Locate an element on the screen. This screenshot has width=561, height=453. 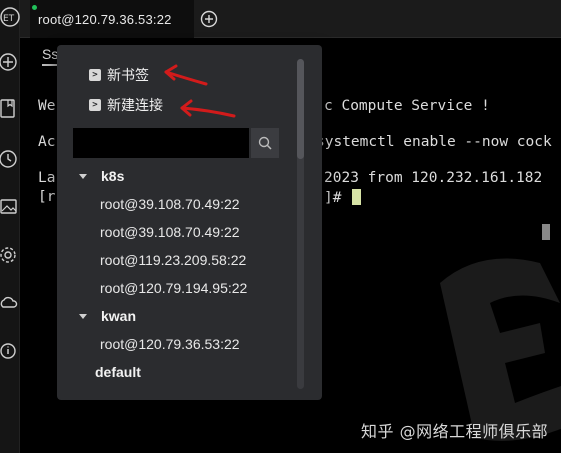
prompt-text: ]# is located at coordinates (337, 198).